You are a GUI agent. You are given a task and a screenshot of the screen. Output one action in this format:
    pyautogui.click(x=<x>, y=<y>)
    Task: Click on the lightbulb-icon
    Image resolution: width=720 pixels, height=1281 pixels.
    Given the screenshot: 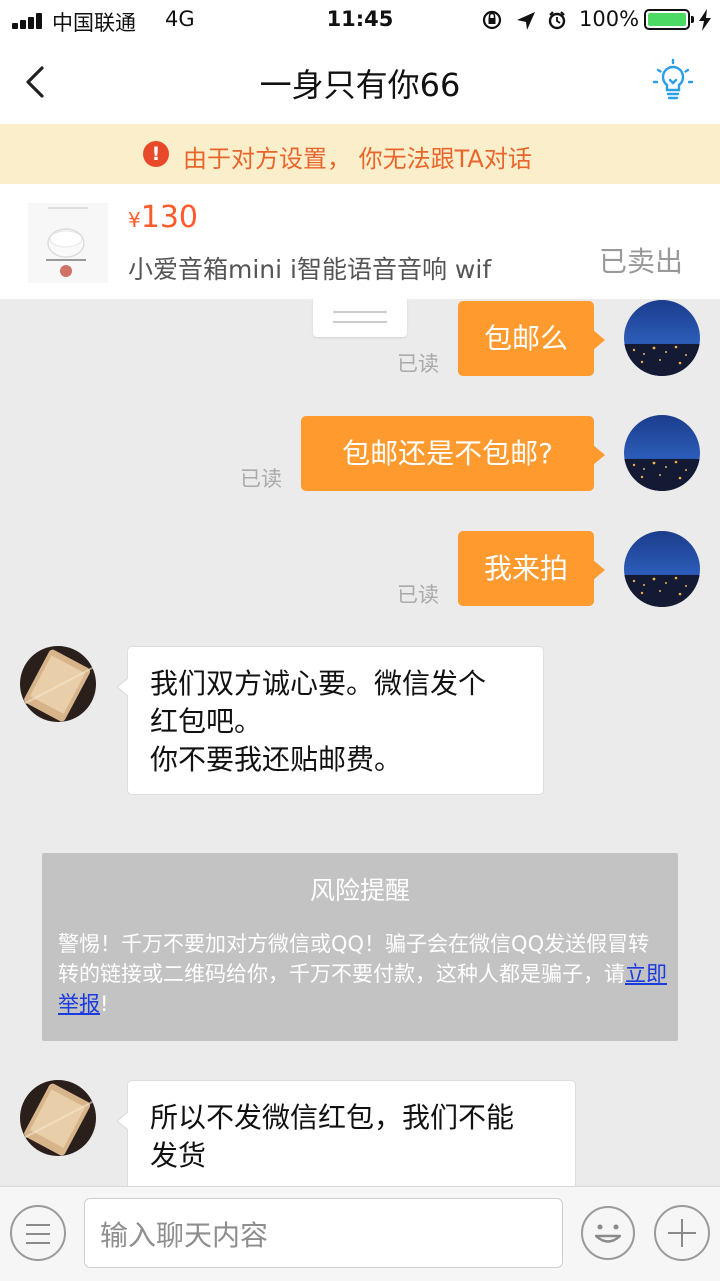 What is the action you would take?
    pyautogui.click(x=673, y=82)
    